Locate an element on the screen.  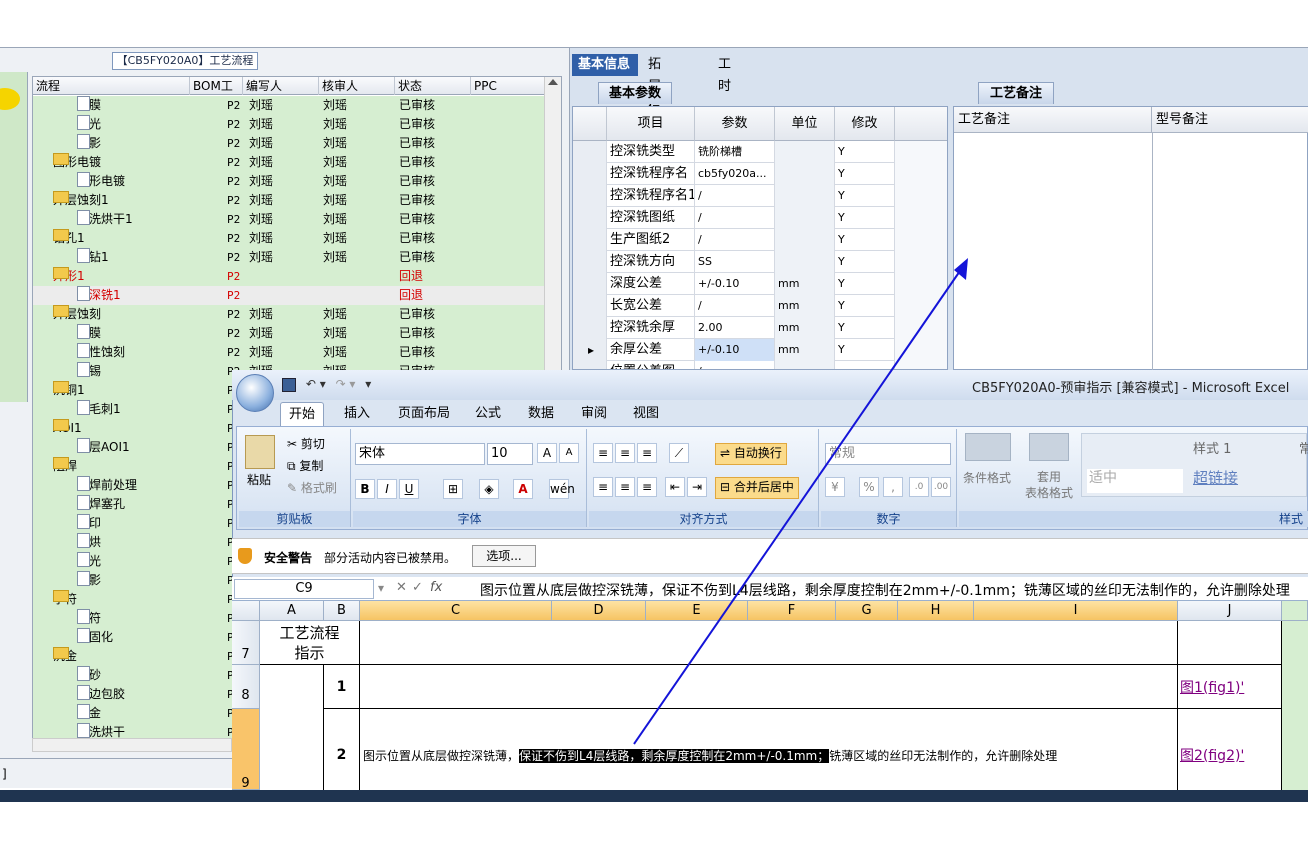
param-row: 控深铣余厚 2.00 mm Y is located at coordinates (760, 328).